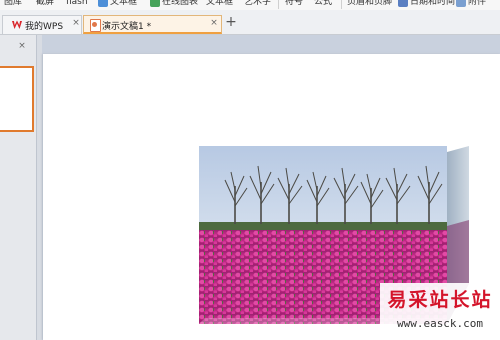 The height and width of the screenshot is (340, 500). What do you see at coordinates (22, 46) in the screenshot?
I see `close-panel-icon: ×` at bounding box center [22, 46].